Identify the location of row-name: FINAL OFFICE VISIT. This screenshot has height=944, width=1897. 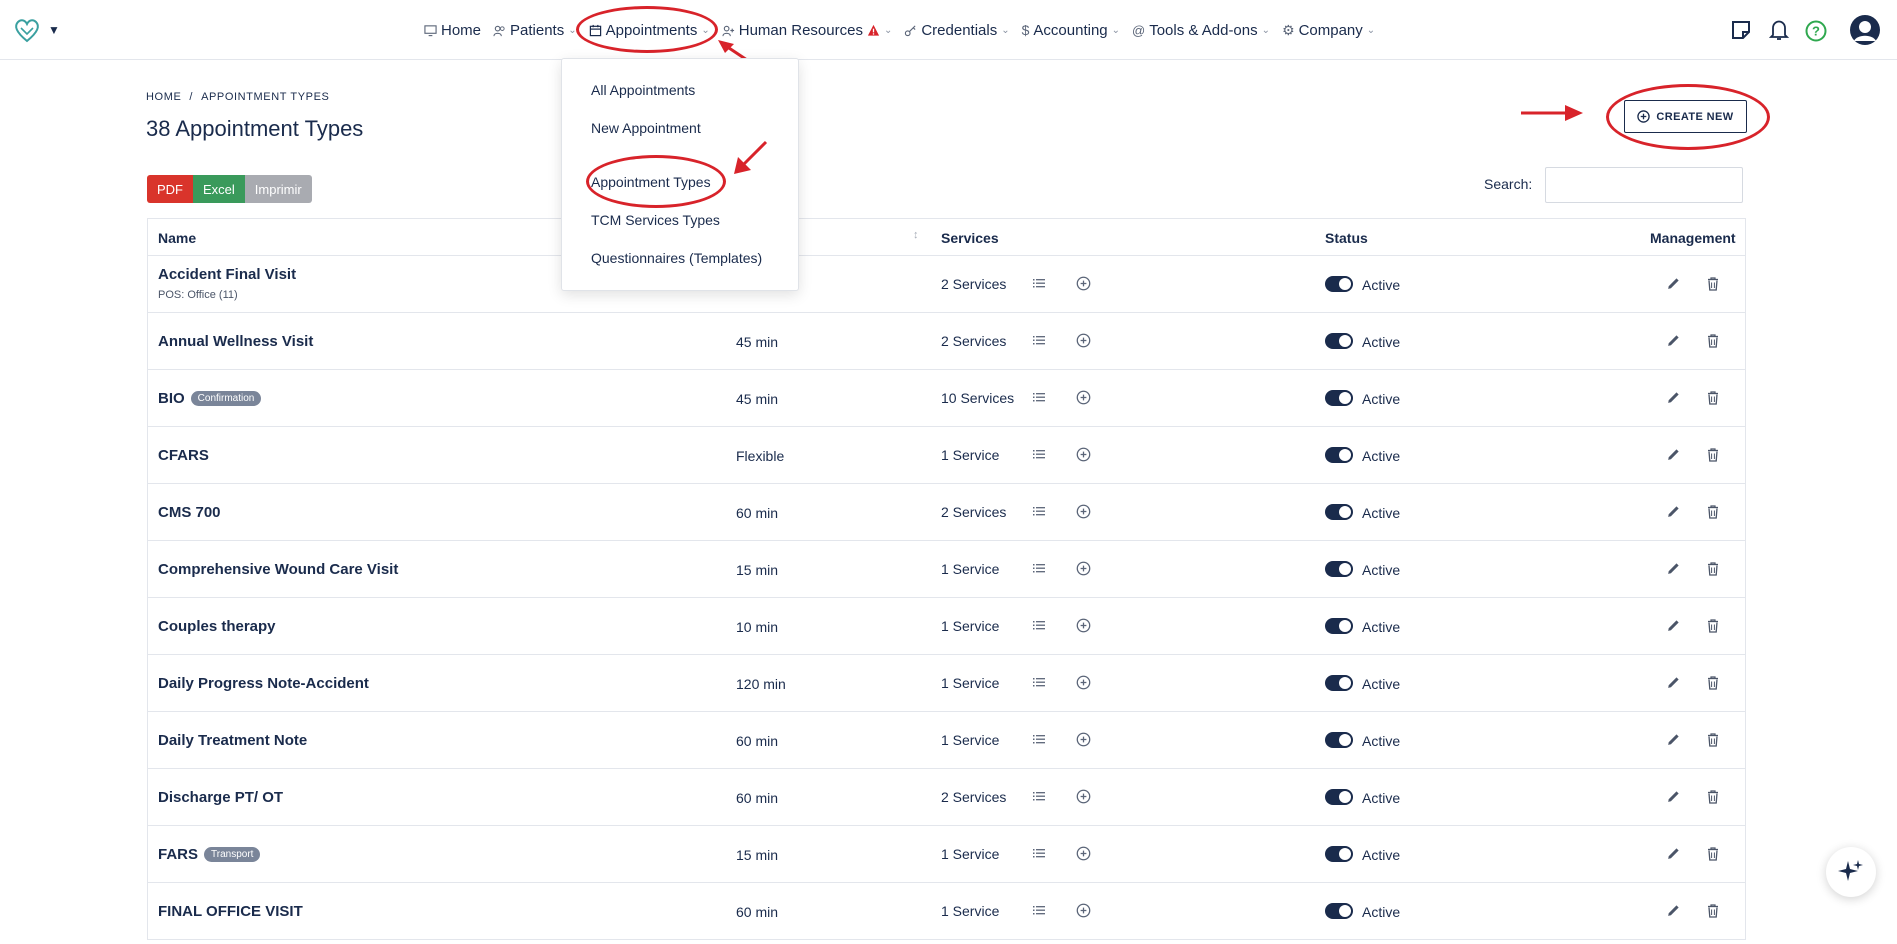
(230, 911).